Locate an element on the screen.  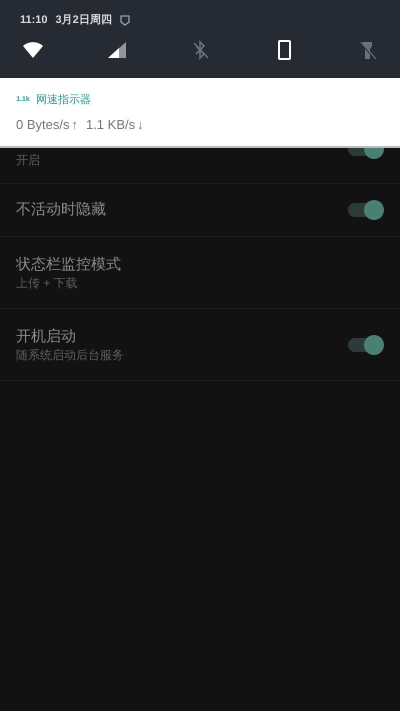
settings-row: 不活动时隐藏 is located at coordinates (200, 210).